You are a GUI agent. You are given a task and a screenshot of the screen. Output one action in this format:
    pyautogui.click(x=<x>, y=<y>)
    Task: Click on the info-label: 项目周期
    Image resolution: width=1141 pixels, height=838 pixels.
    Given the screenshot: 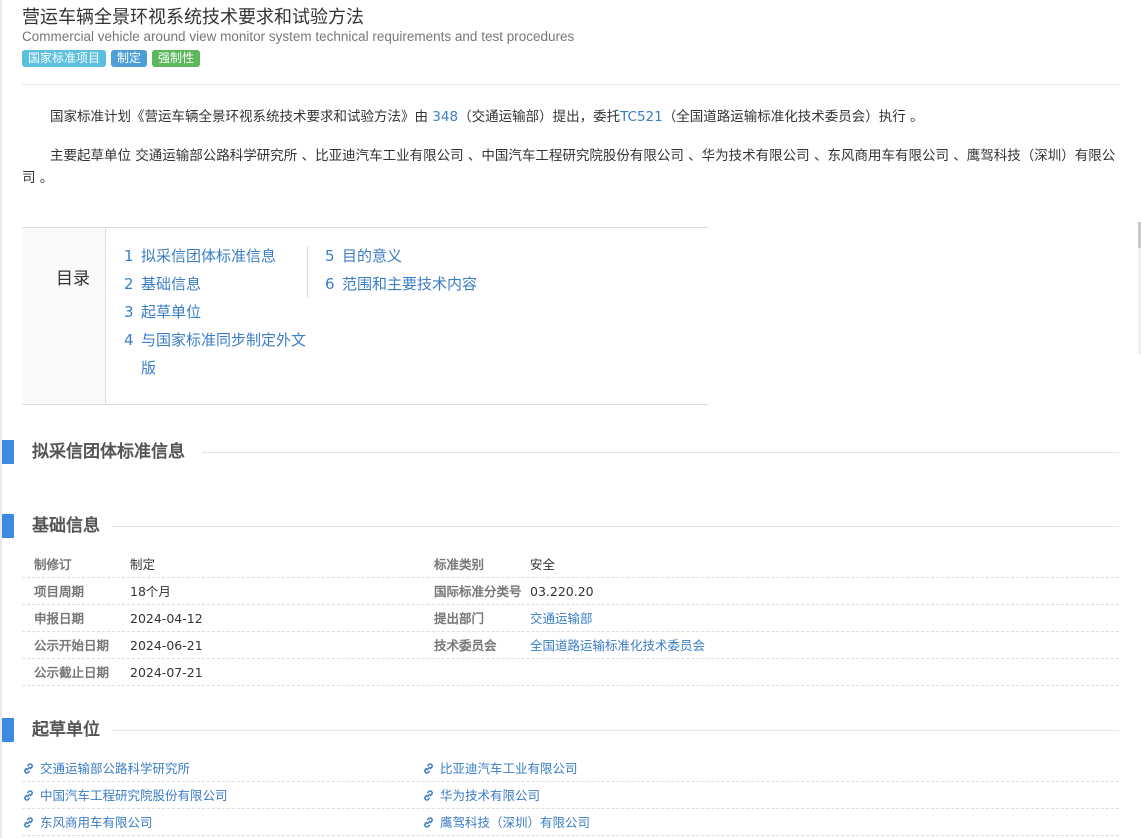 What is the action you would take?
    pyautogui.click(x=59, y=591)
    